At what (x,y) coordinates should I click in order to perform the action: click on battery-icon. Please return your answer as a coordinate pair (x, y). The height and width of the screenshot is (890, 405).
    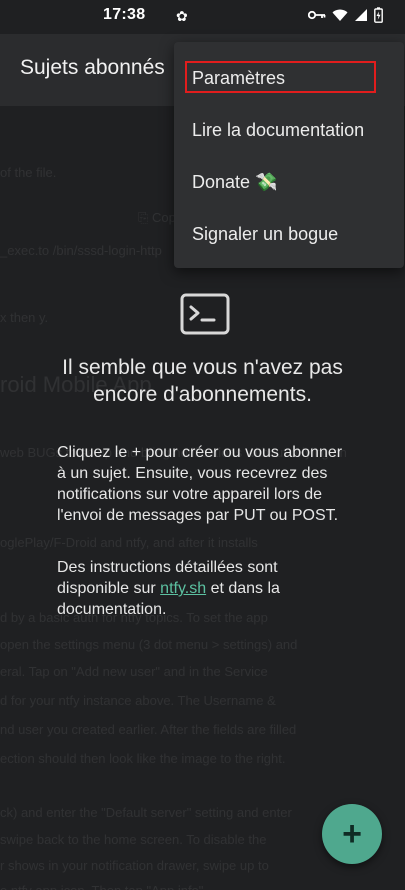
    Looking at the image, I should click on (378, 16).